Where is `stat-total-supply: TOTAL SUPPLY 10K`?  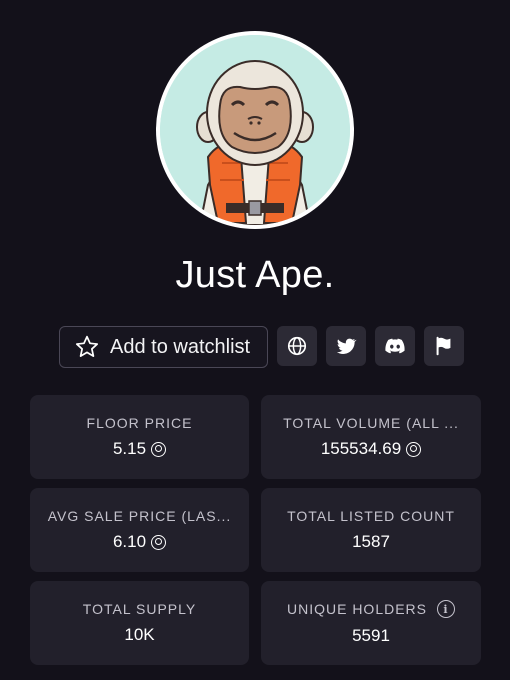
stat-total-supply: TOTAL SUPPLY 10K is located at coordinates (139, 623).